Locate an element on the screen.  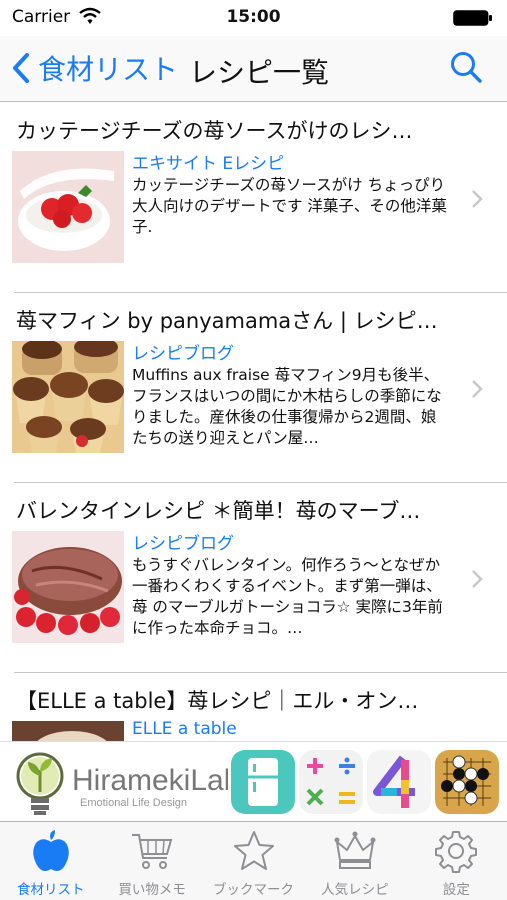
tab-label: ブックマーク is located at coordinates (254, 890).